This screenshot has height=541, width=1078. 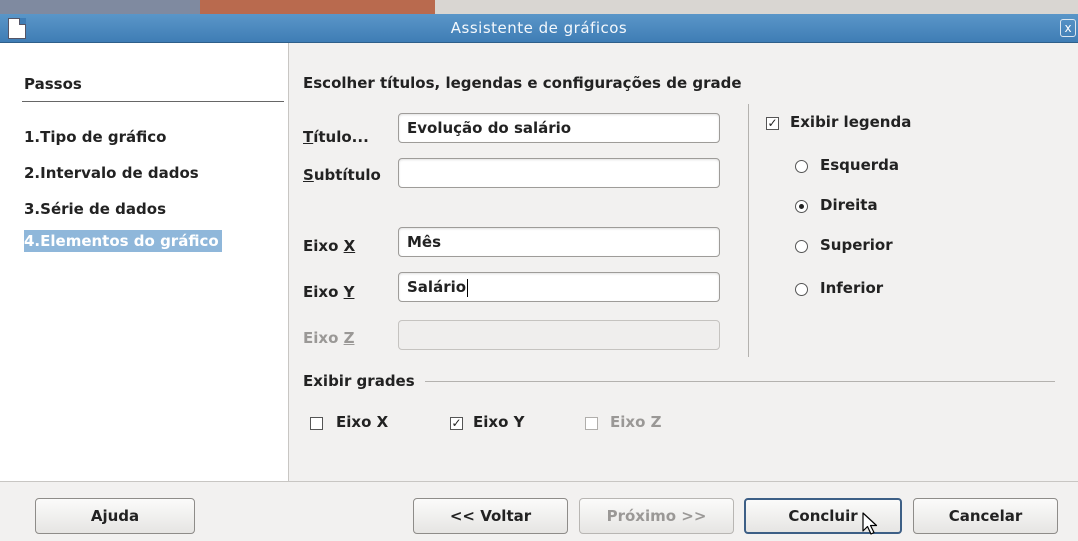 I want to click on grids-header: Exibir grades, so click(x=359, y=381).